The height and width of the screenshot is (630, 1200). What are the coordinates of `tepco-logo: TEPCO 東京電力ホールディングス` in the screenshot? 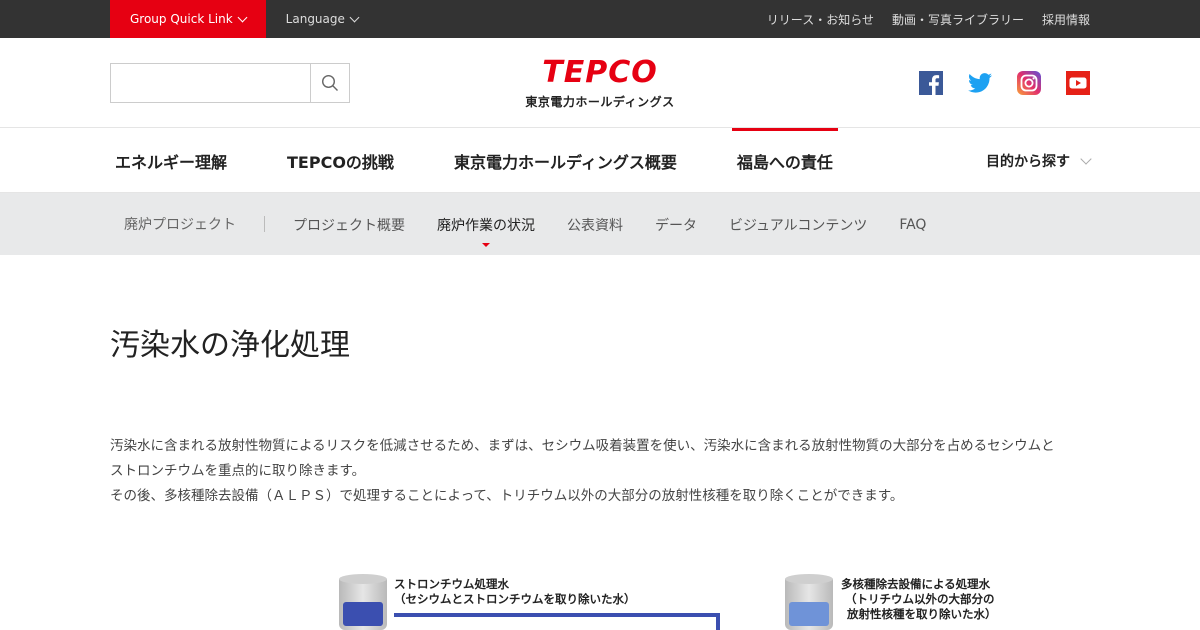 It's located at (600, 83).